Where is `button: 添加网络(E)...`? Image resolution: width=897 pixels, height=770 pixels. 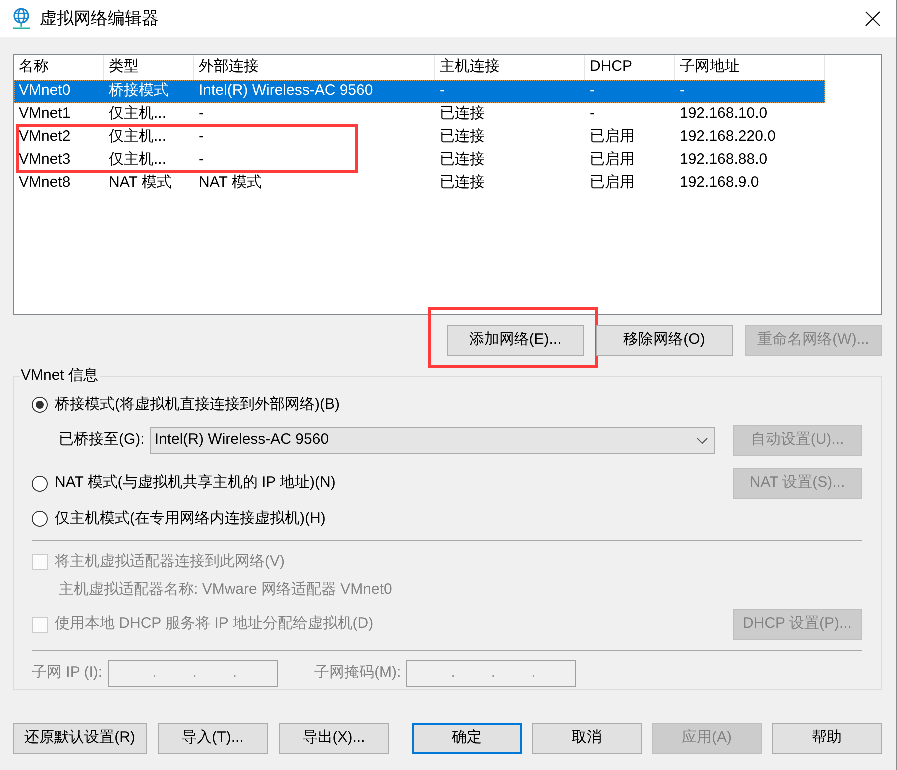 button: 添加网络(E)... is located at coordinates (515, 340).